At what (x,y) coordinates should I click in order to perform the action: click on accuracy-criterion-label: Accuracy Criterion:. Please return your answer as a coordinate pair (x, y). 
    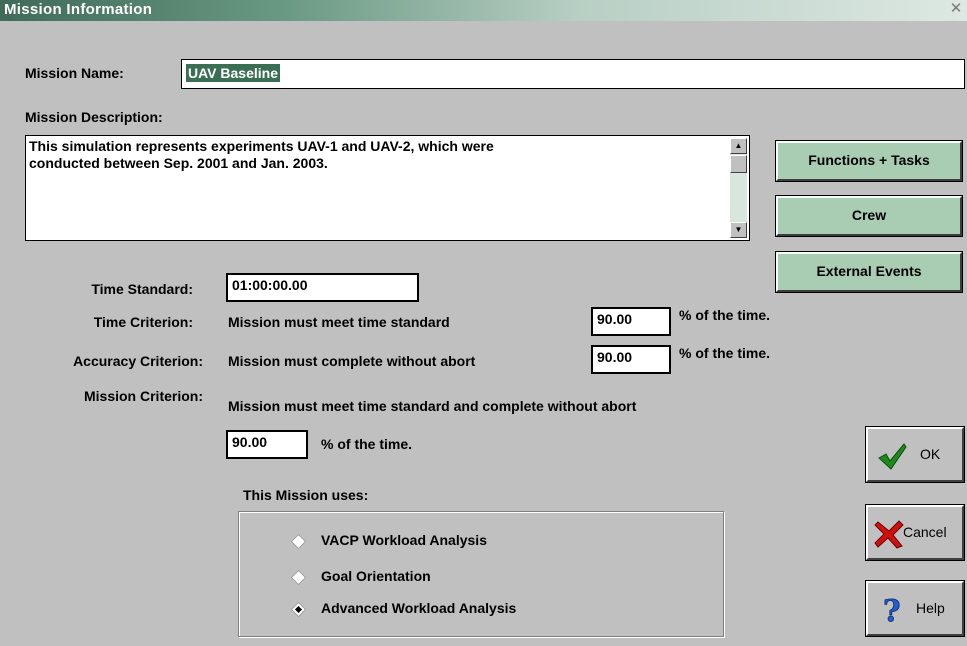
    Looking at the image, I should click on (138, 361).